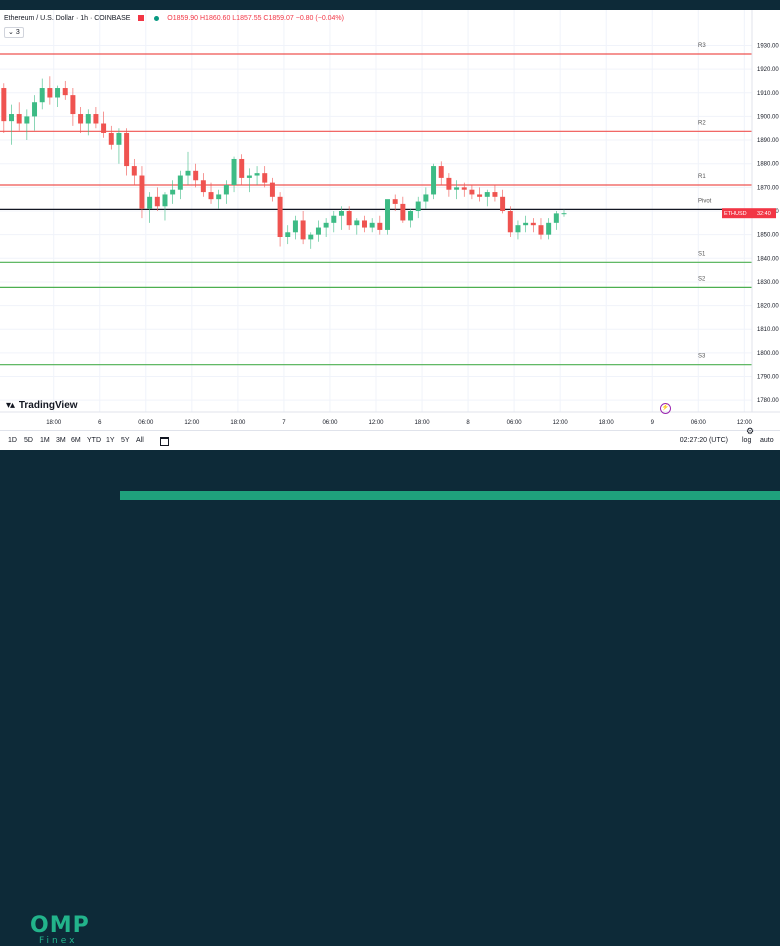  What do you see at coordinates (705, 201) in the screenshot?
I see `pivot-level-label: Pivot` at bounding box center [705, 201].